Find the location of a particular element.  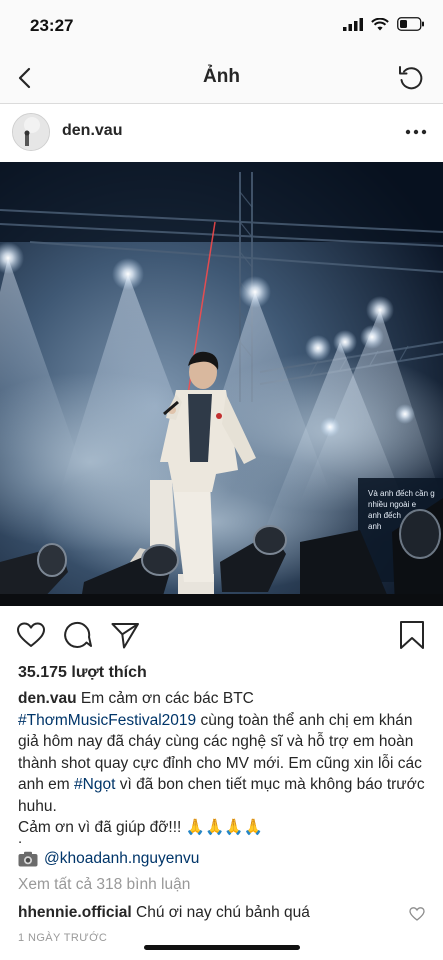

post-time: 1 NGÀY TRƯỚC is located at coordinates (63, 938).